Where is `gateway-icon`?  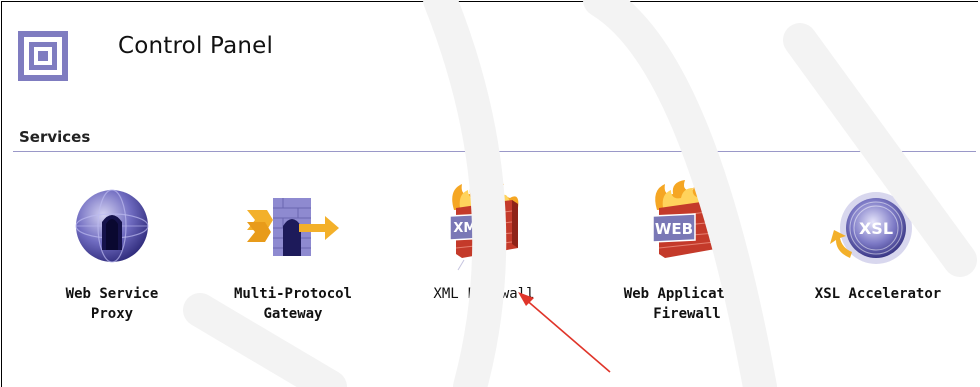 gateway-icon is located at coordinates (293, 227).